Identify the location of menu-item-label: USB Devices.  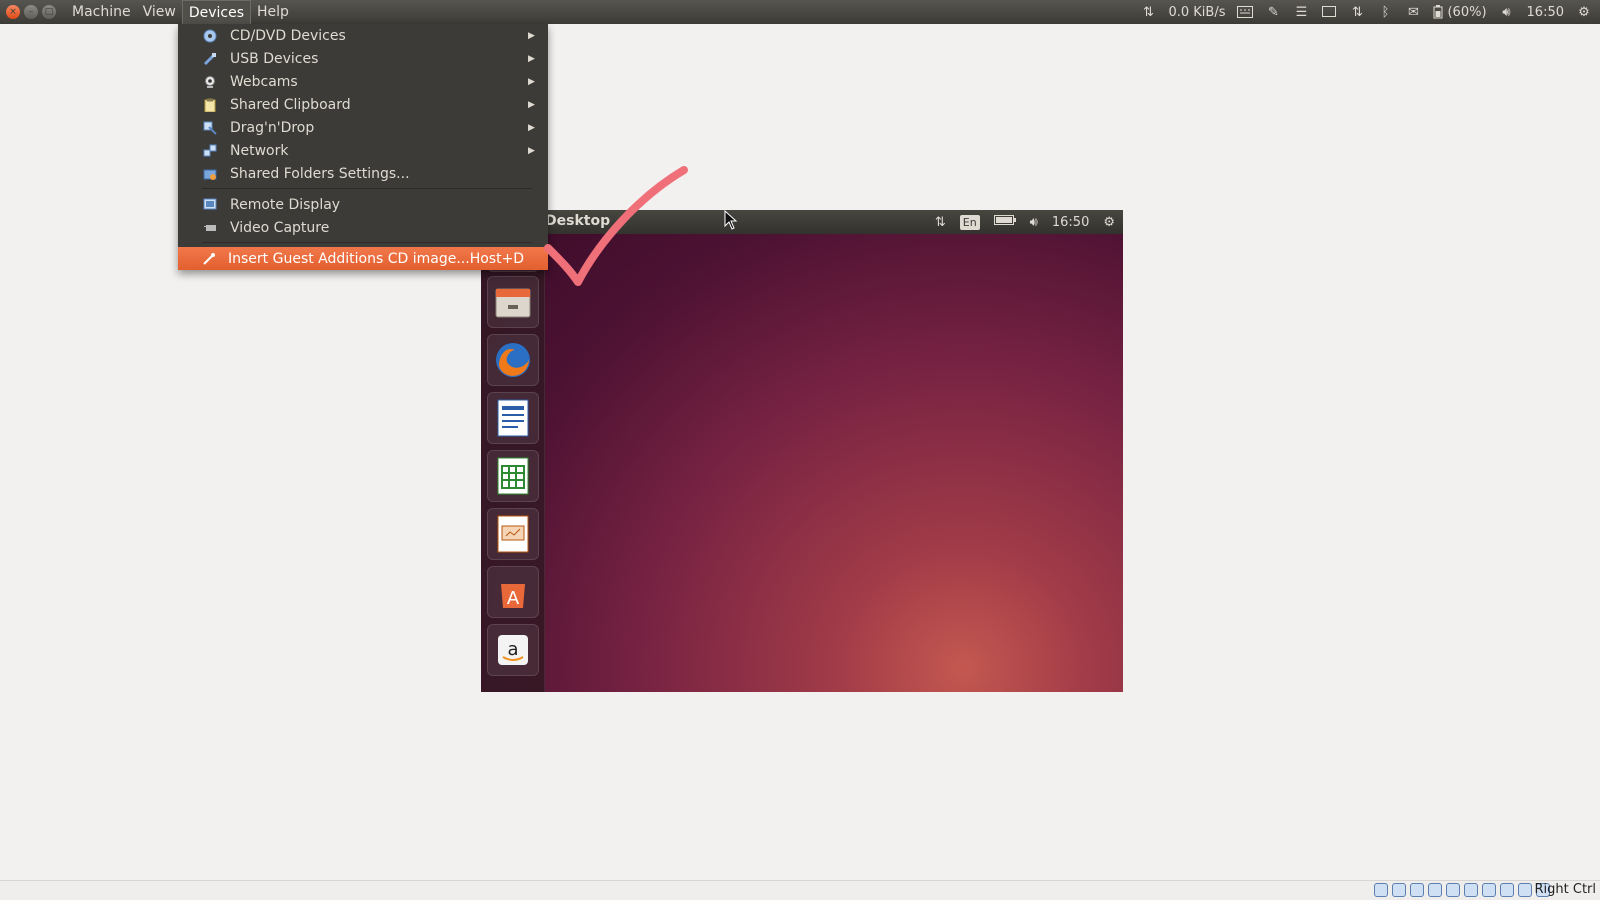
(274, 58).